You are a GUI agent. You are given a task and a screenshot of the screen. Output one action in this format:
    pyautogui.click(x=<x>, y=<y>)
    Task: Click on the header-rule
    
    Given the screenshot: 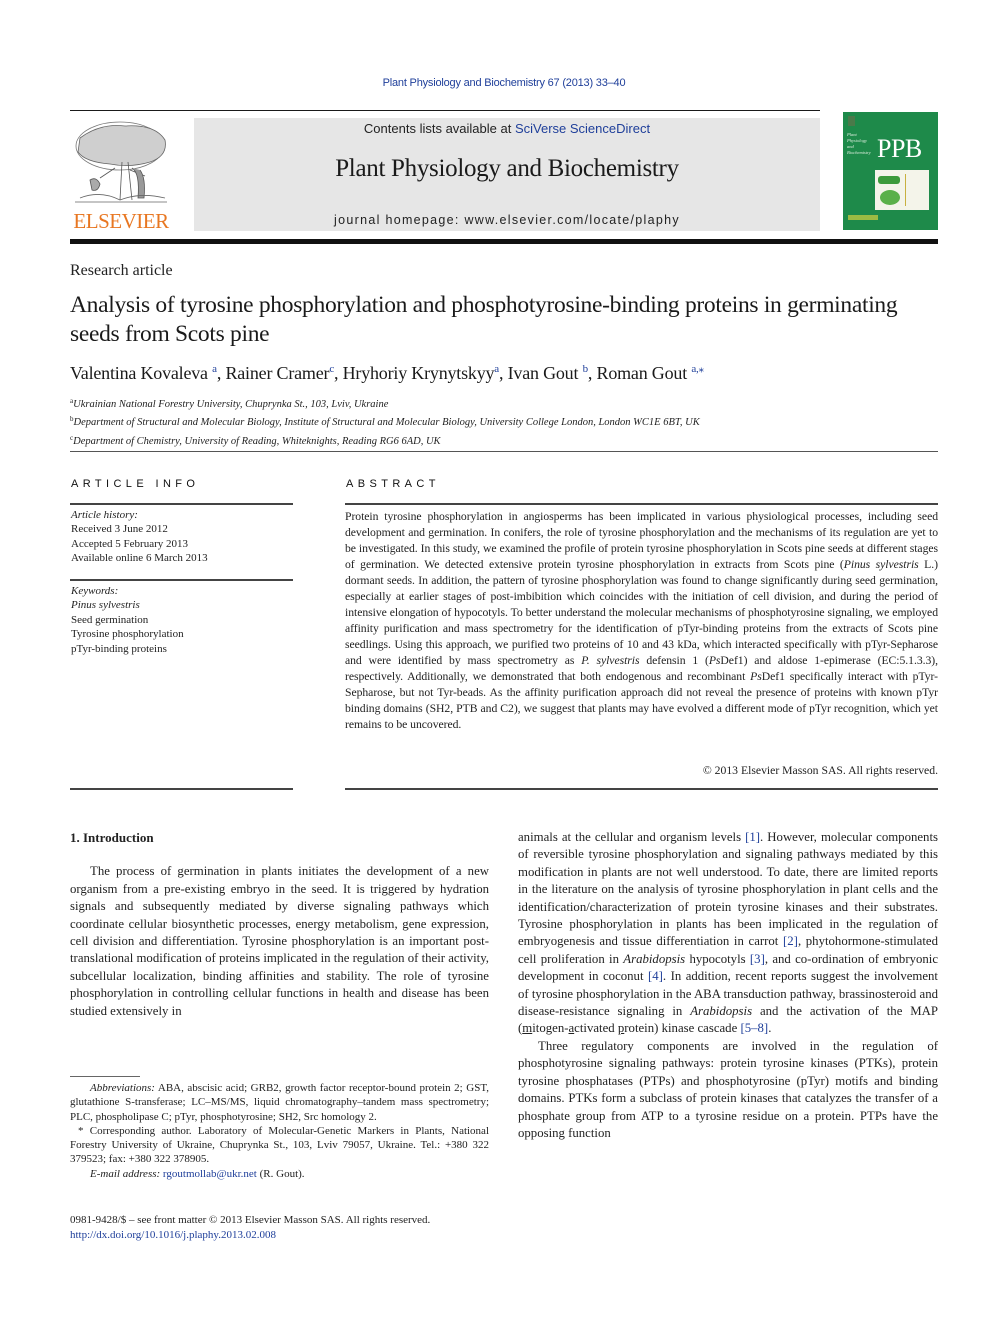 What is the action you would take?
    pyautogui.click(x=445, y=110)
    